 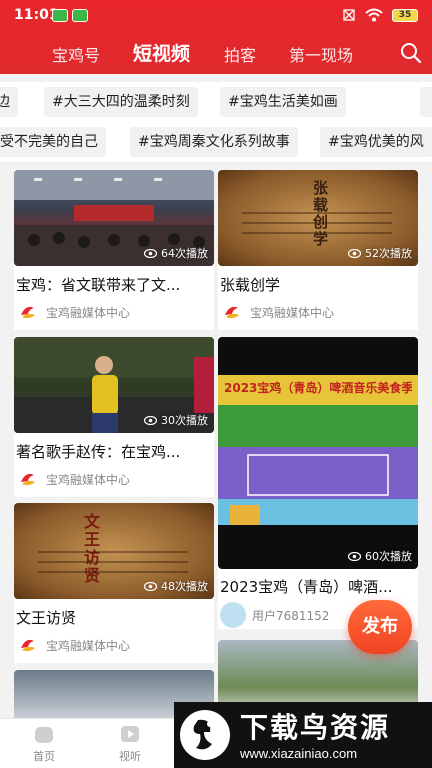 What do you see at coordinates (380, 253) in the screenshot?
I see `view-count: 52次播放` at bounding box center [380, 253].